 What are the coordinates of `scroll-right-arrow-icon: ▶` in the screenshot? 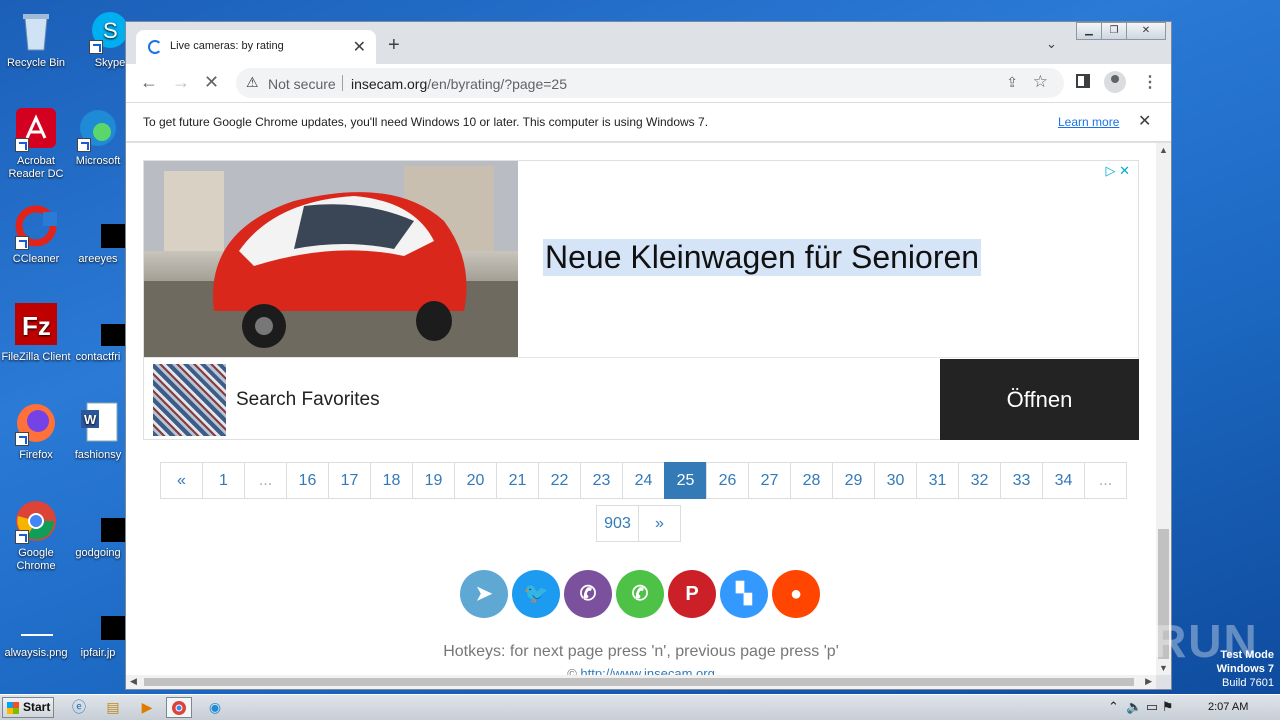 It's located at (1148, 681).